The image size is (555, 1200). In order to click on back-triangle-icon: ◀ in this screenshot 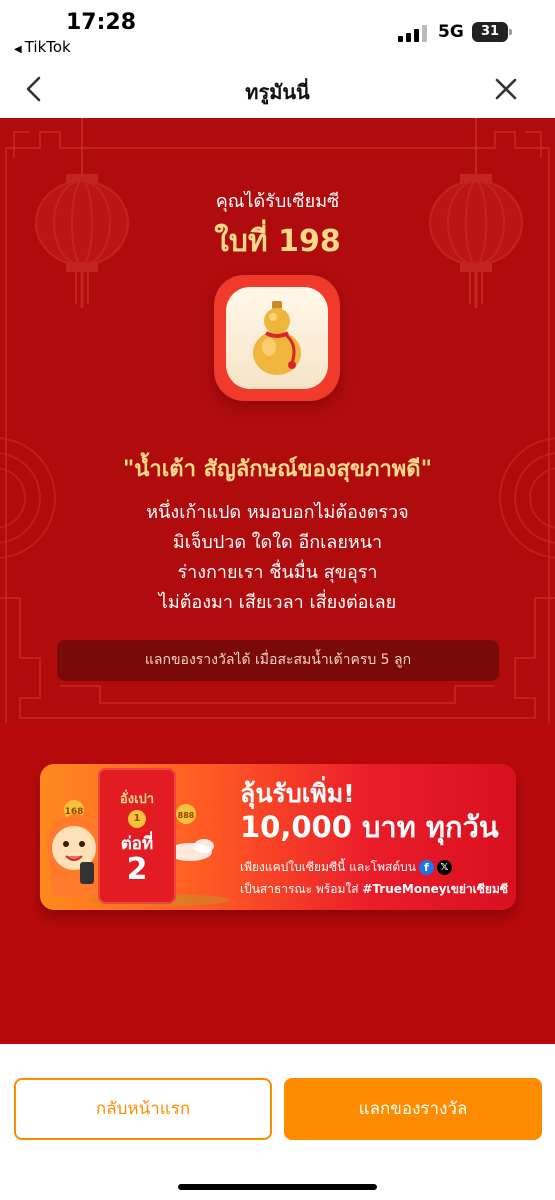, I will do `click(18, 49)`.